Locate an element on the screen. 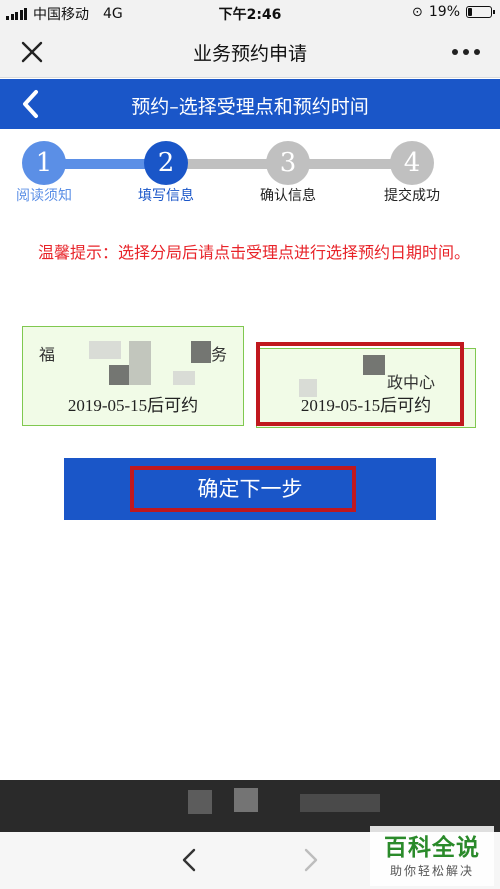  section-title: 预约–选择受理点和预约时间 is located at coordinates (250, 107).